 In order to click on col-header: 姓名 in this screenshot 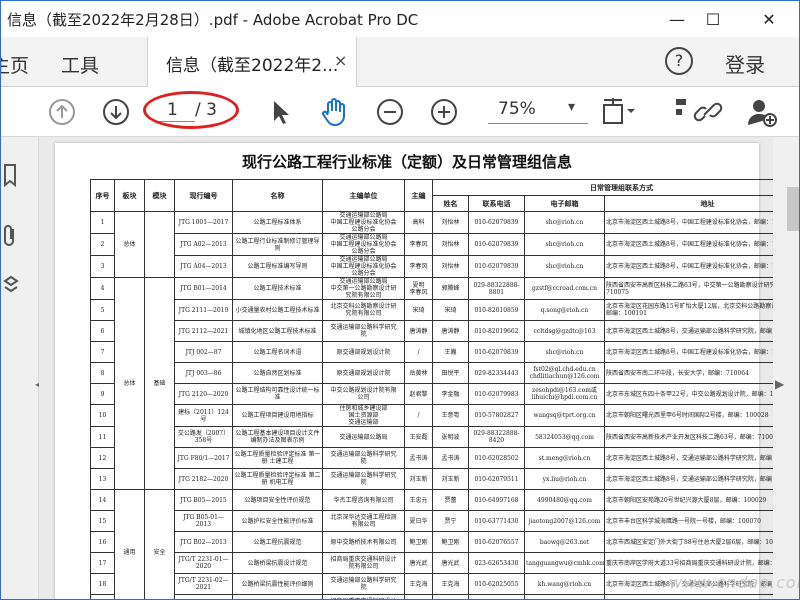, I will do `click(450, 203)`.